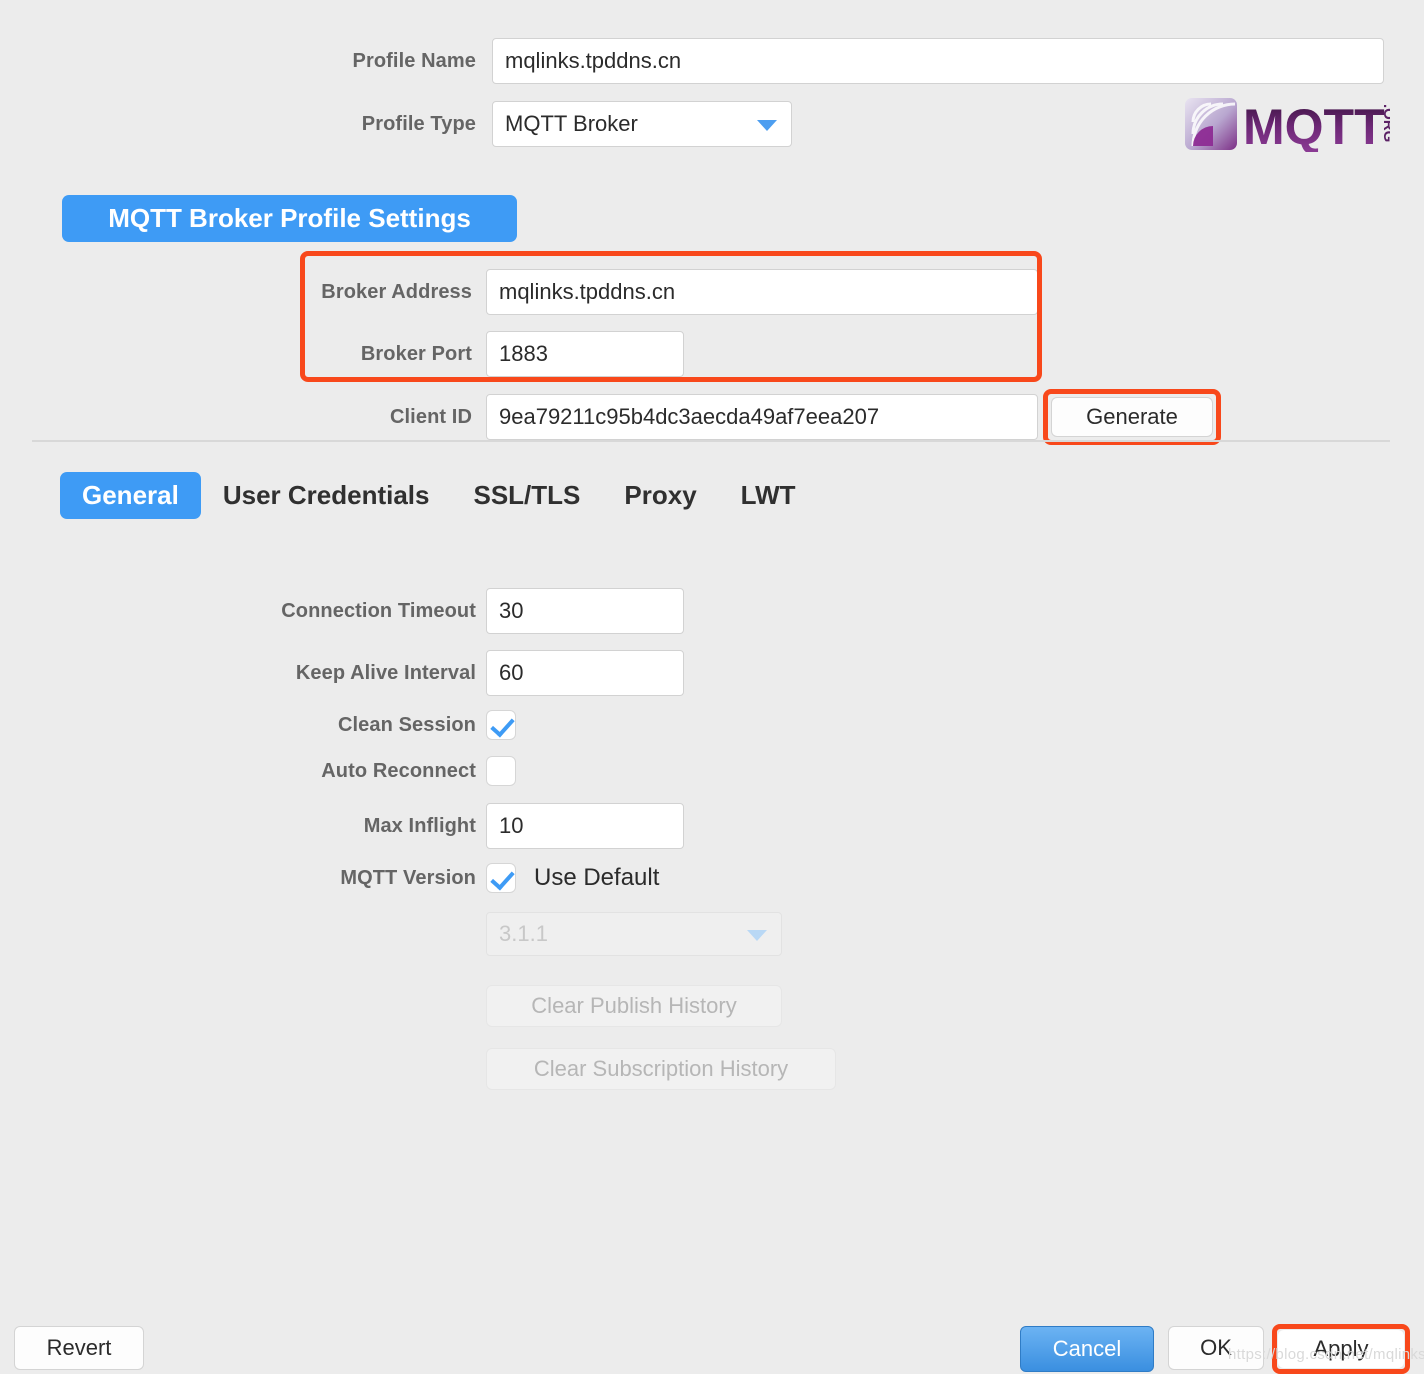 Image resolution: width=1424 pixels, height=1374 pixels. I want to click on mqtt-version-select: 3.1.1, so click(634, 934).